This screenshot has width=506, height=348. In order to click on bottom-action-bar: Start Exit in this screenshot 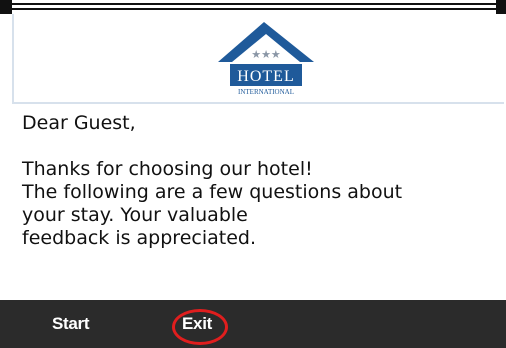, I will do `click(253, 324)`.